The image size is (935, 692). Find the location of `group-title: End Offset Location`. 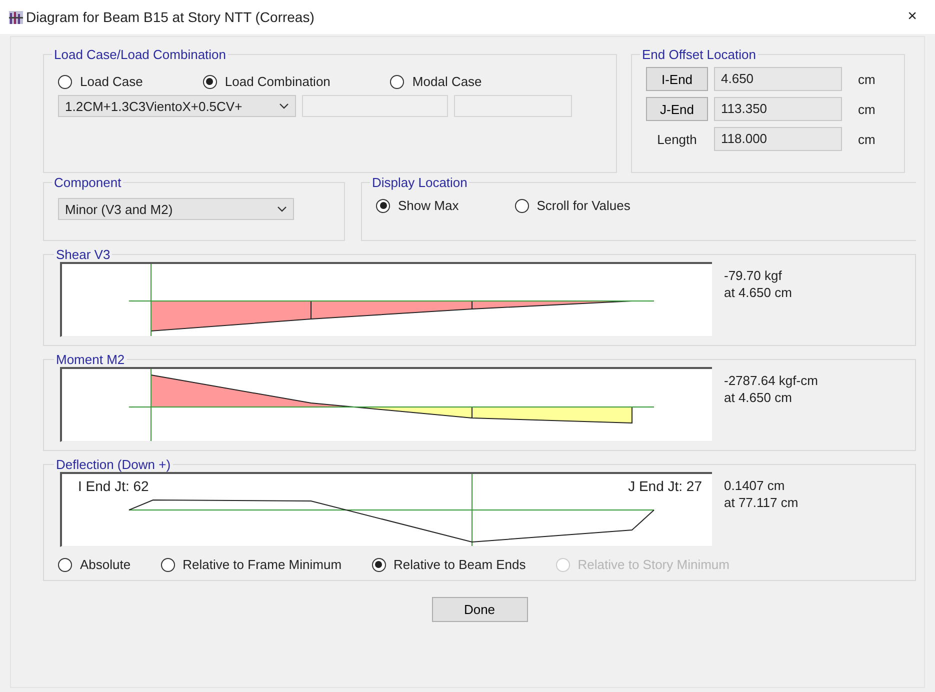

group-title: End Offset Location is located at coordinates (699, 54).